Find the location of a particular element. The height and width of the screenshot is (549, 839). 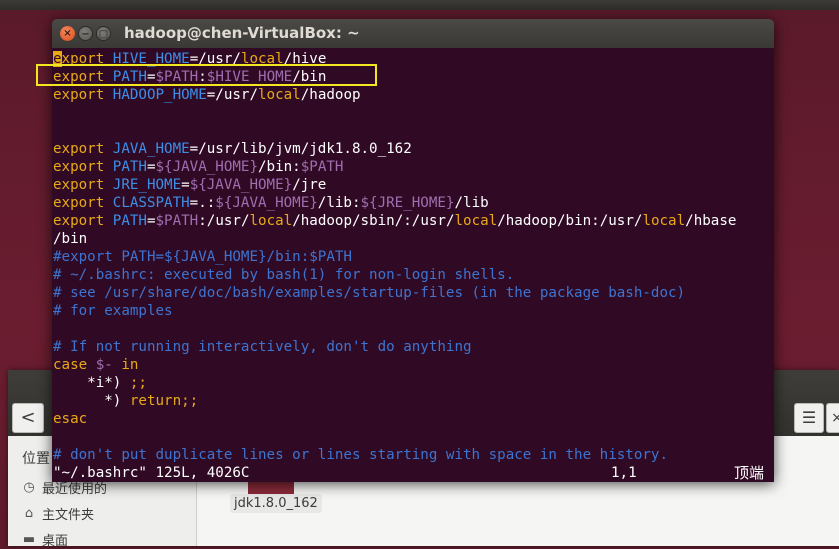

window-control-button: × is located at coordinates (832, 418).